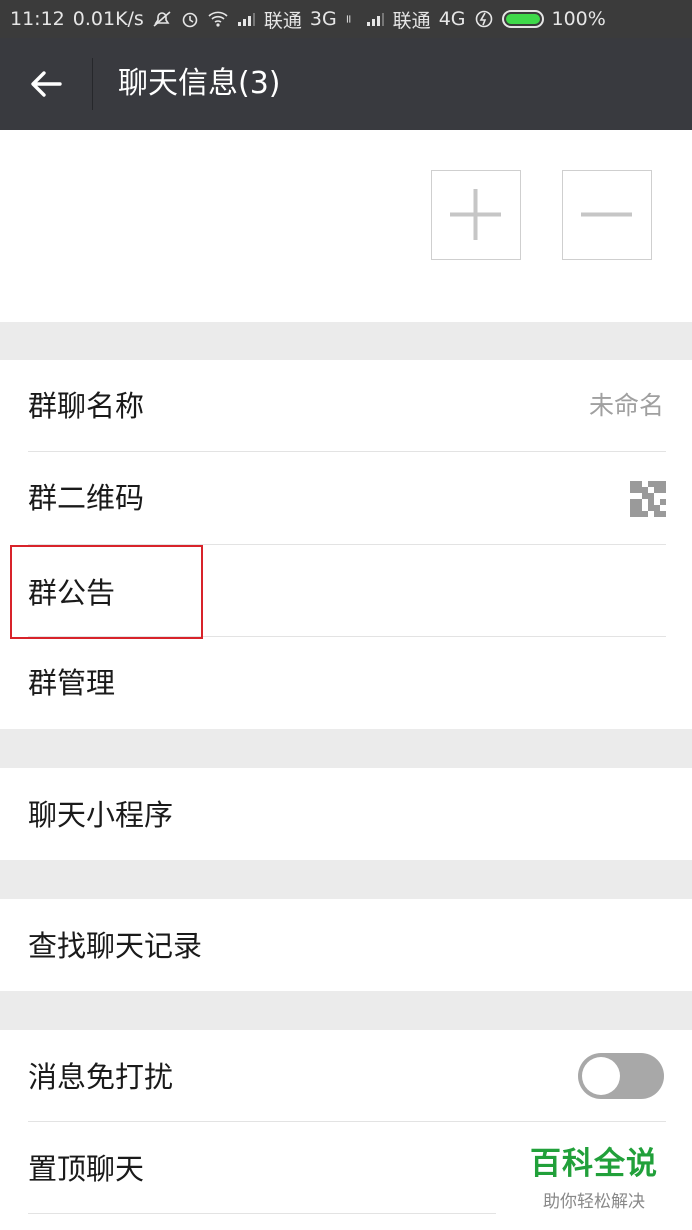 This screenshot has width=692, height=1230. I want to click on battery-icon, so click(522, 19).